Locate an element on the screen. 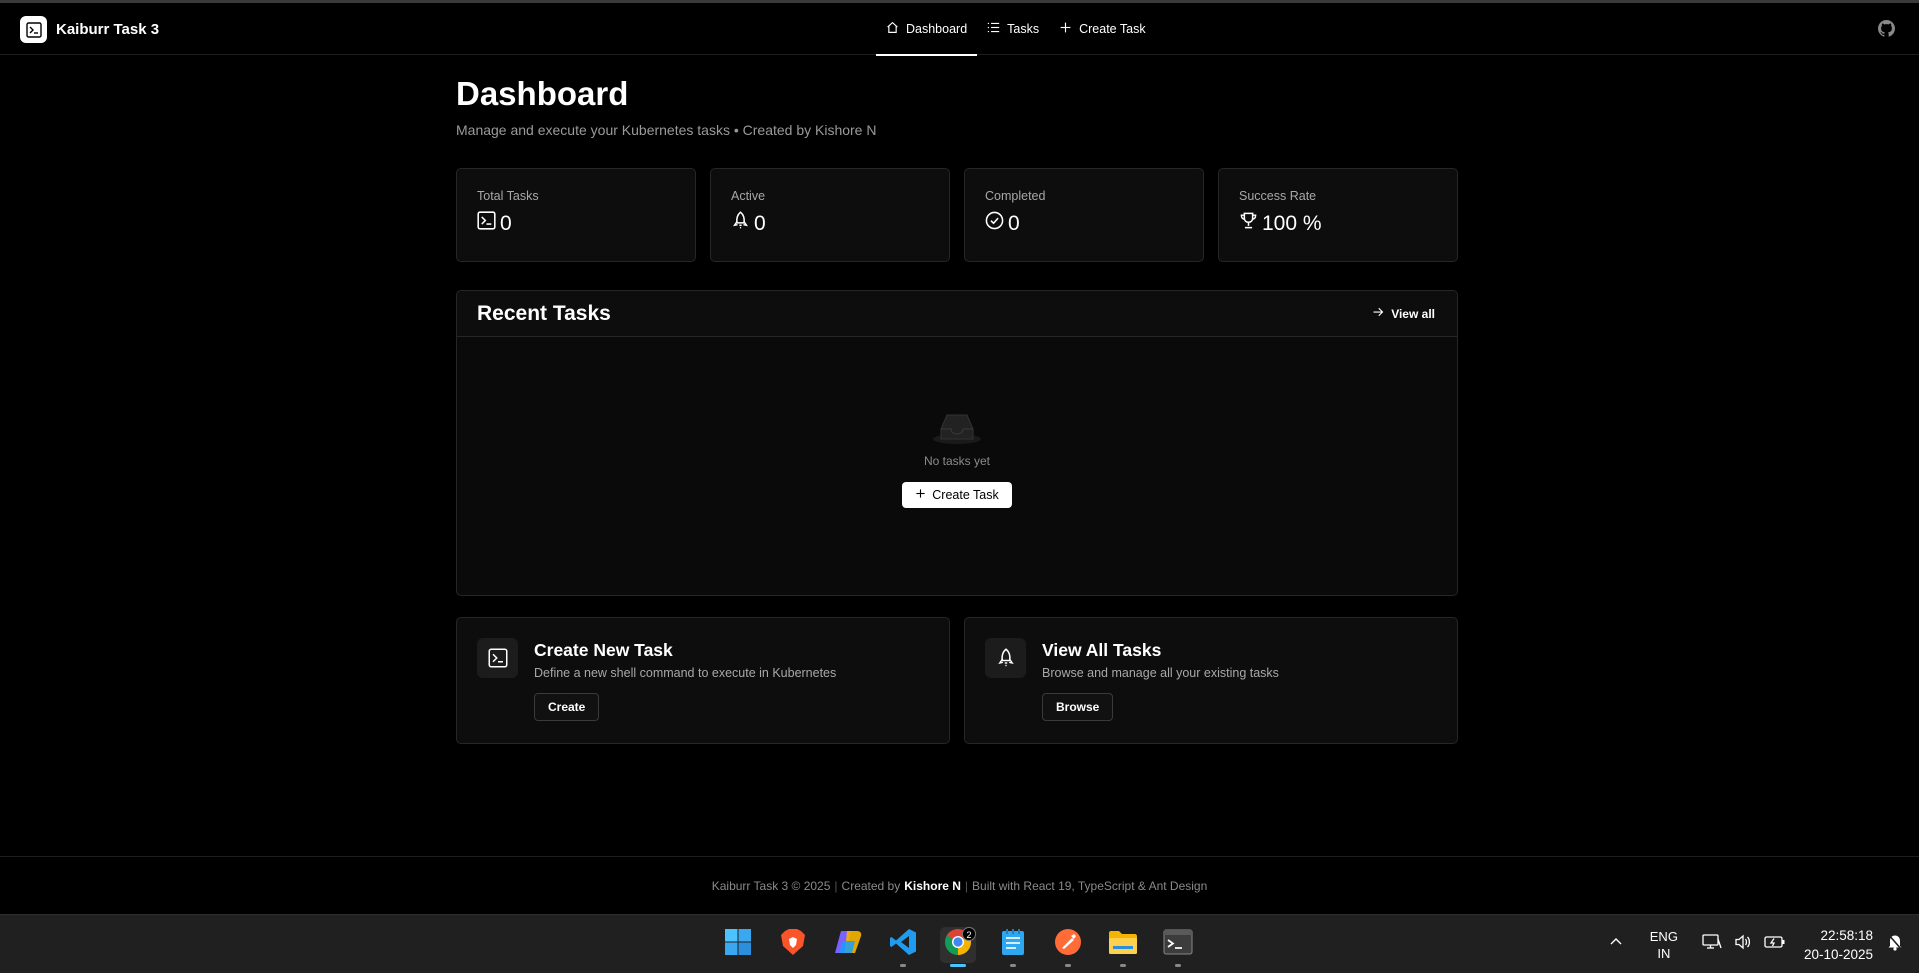  terminal-logo-icon is located at coordinates (33, 29).